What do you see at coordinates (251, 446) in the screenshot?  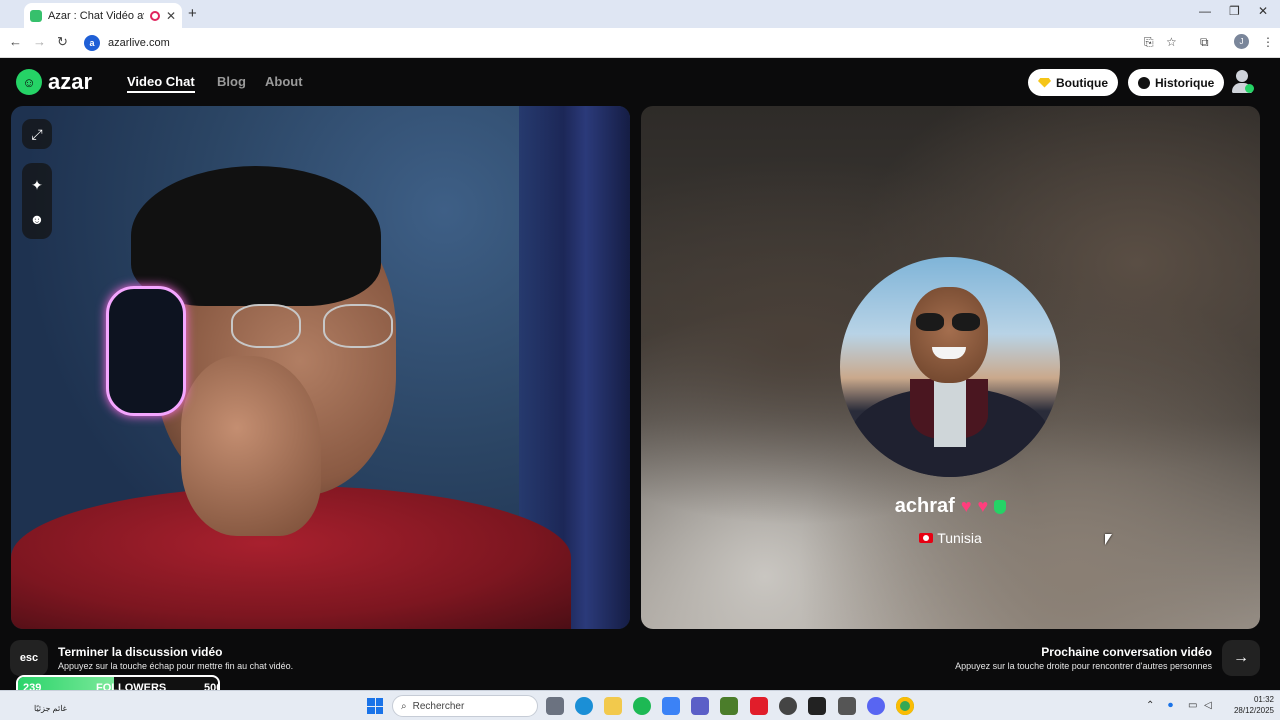 I see `self-hand` at bounding box center [251, 446].